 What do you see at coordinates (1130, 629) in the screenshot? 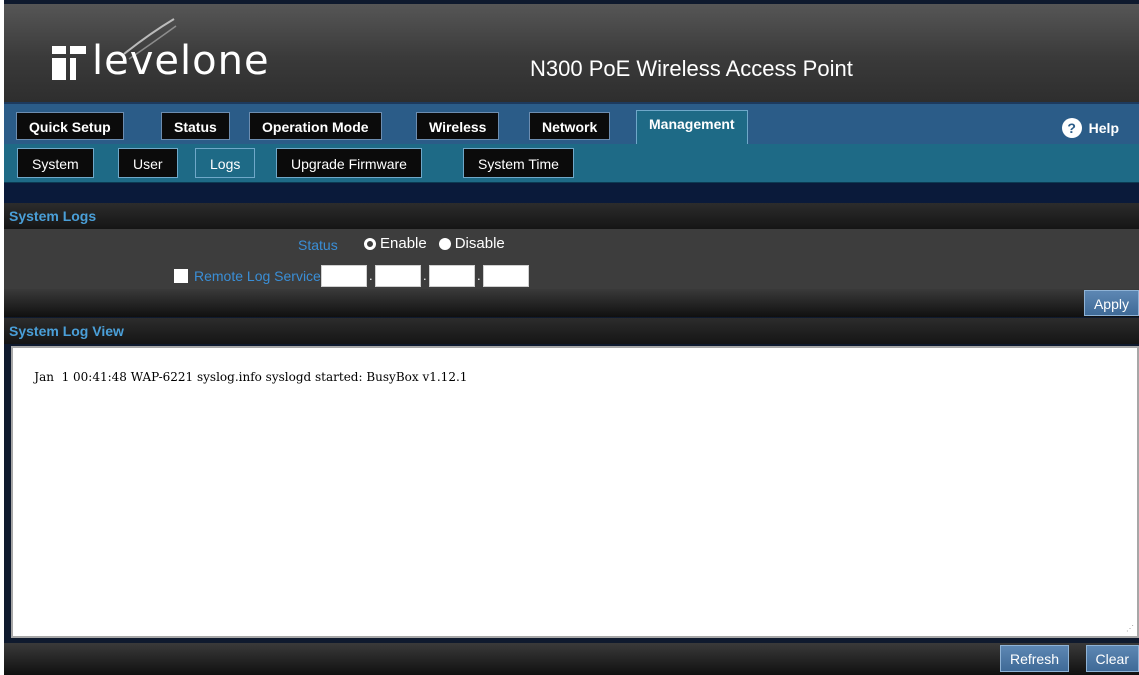
I see `resize-grip-icon: ⋰` at bounding box center [1130, 629].